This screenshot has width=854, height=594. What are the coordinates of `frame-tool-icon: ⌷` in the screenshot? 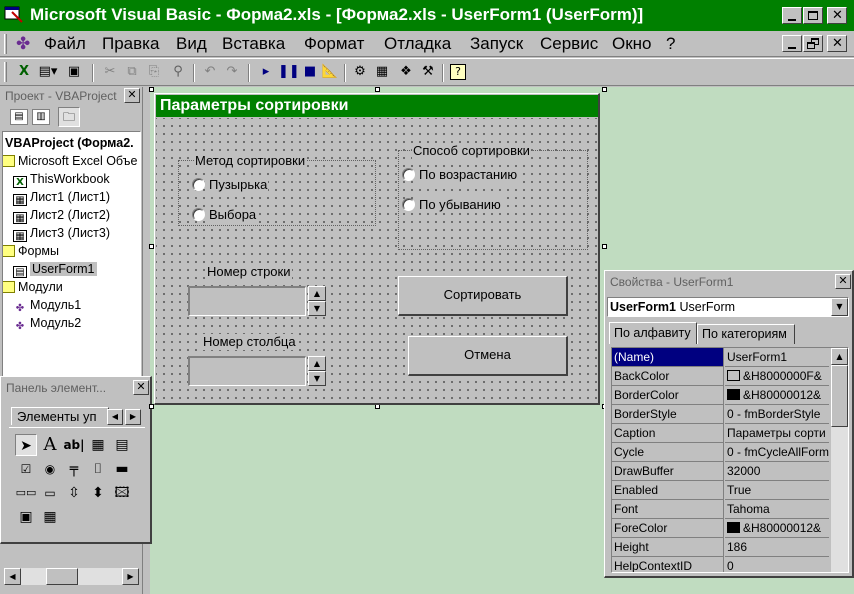 It's located at (98, 469).